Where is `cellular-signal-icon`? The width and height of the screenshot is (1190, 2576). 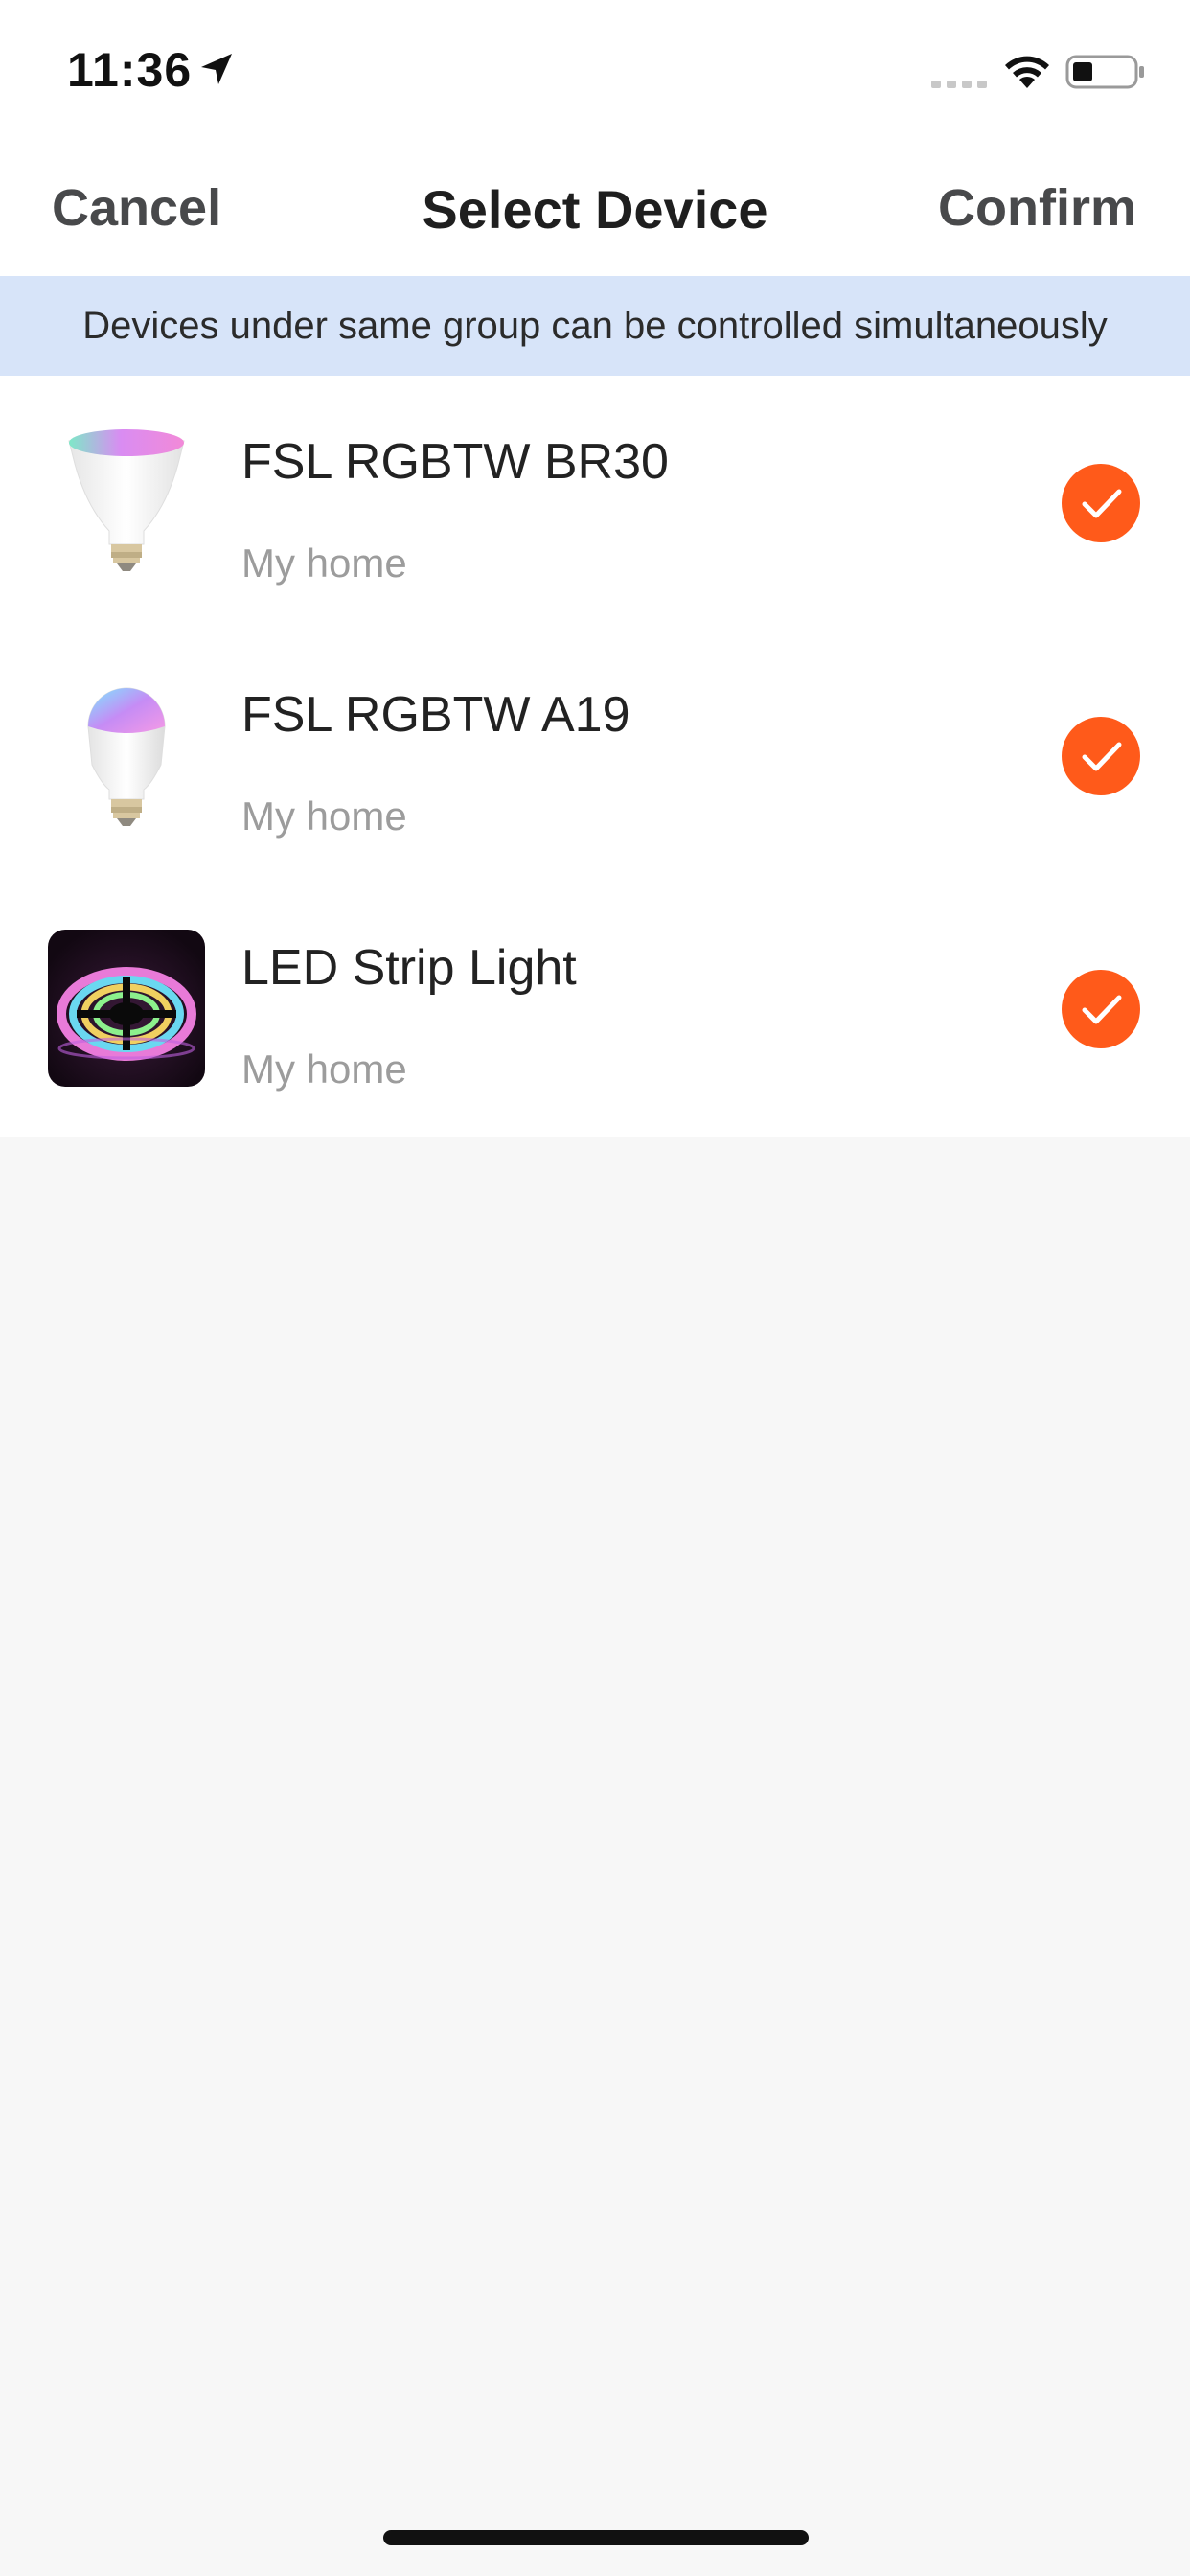
cellular-signal-icon is located at coordinates (959, 84).